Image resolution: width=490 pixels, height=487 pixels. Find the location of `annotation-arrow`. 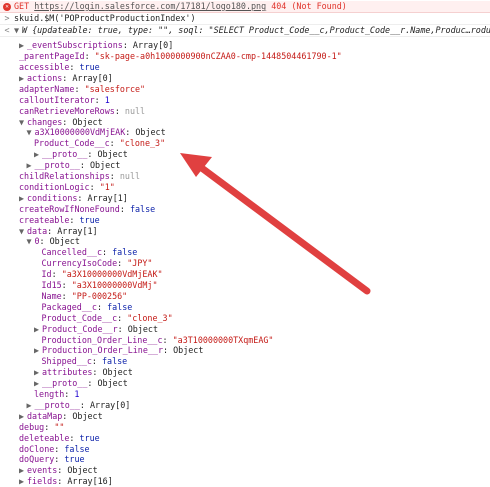

annotation-arrow is located at coordinates (275, 224).